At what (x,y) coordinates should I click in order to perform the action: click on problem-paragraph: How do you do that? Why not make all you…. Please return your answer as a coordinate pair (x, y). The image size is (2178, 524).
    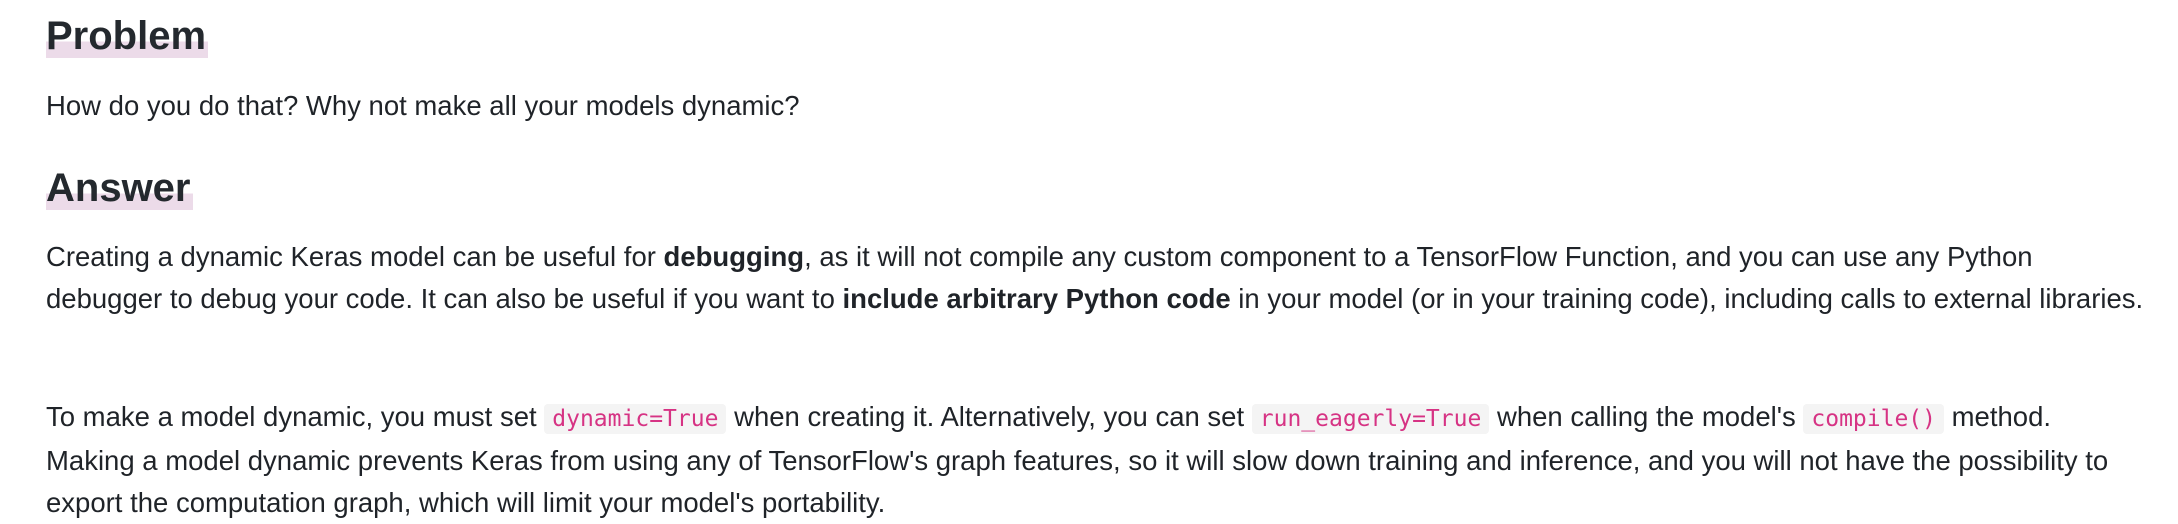
    Looking at the image, I should click on (423, 105).